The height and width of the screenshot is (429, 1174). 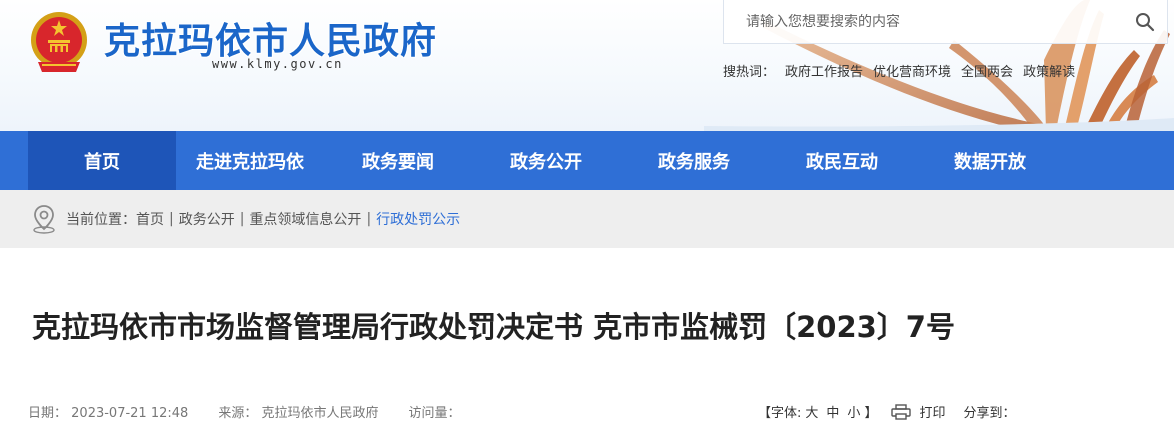 What do you see at coordinates (1049, 70) in the screenshot?
I see `hot-search-item: 政策解读` at bounding box center [1049, 70].